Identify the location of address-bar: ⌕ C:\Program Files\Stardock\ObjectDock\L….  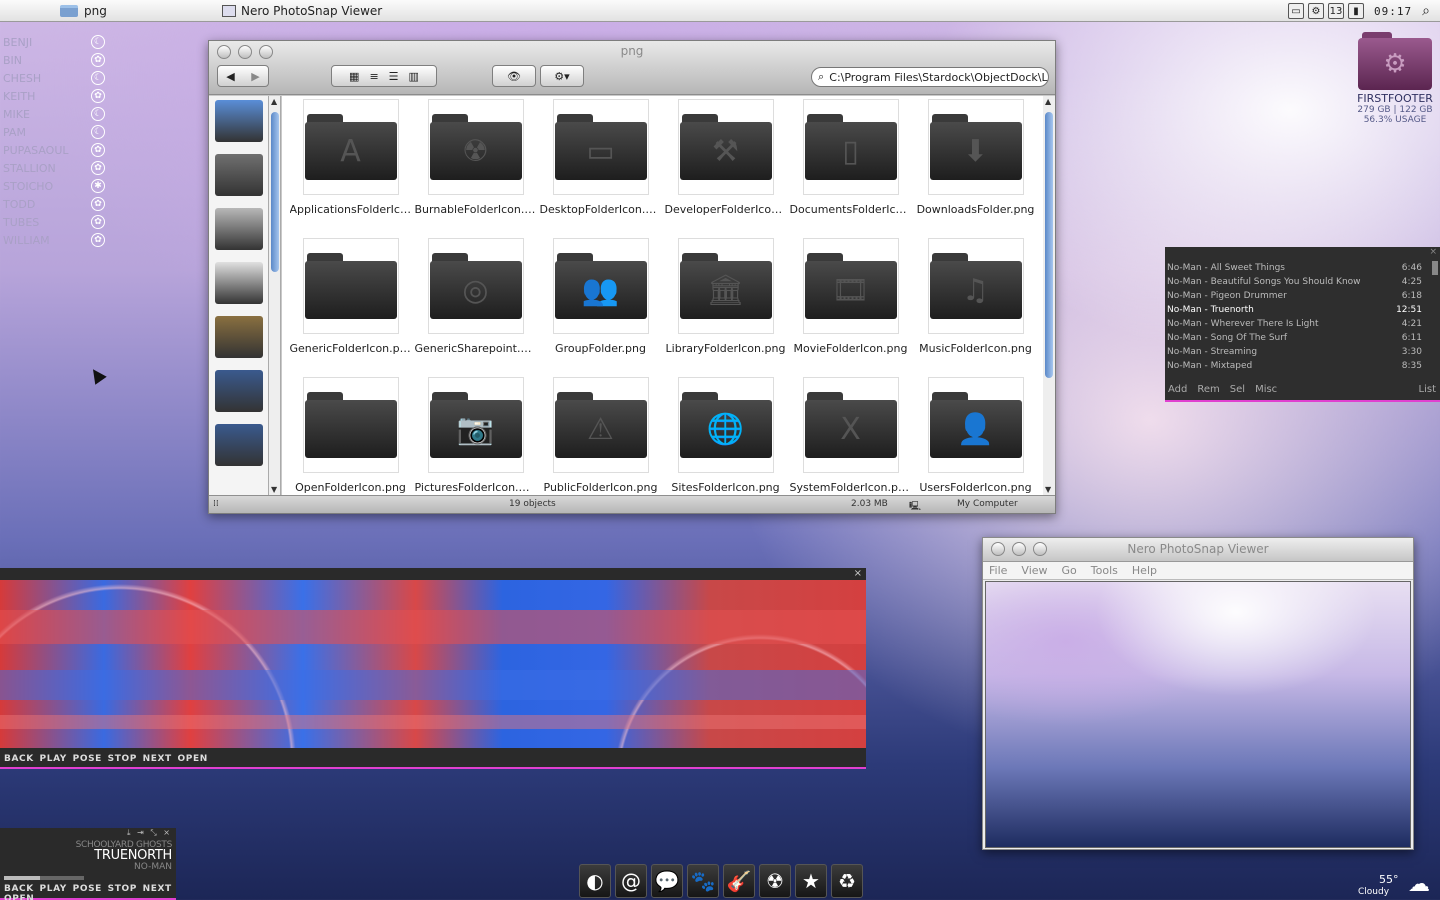
(930, 77).